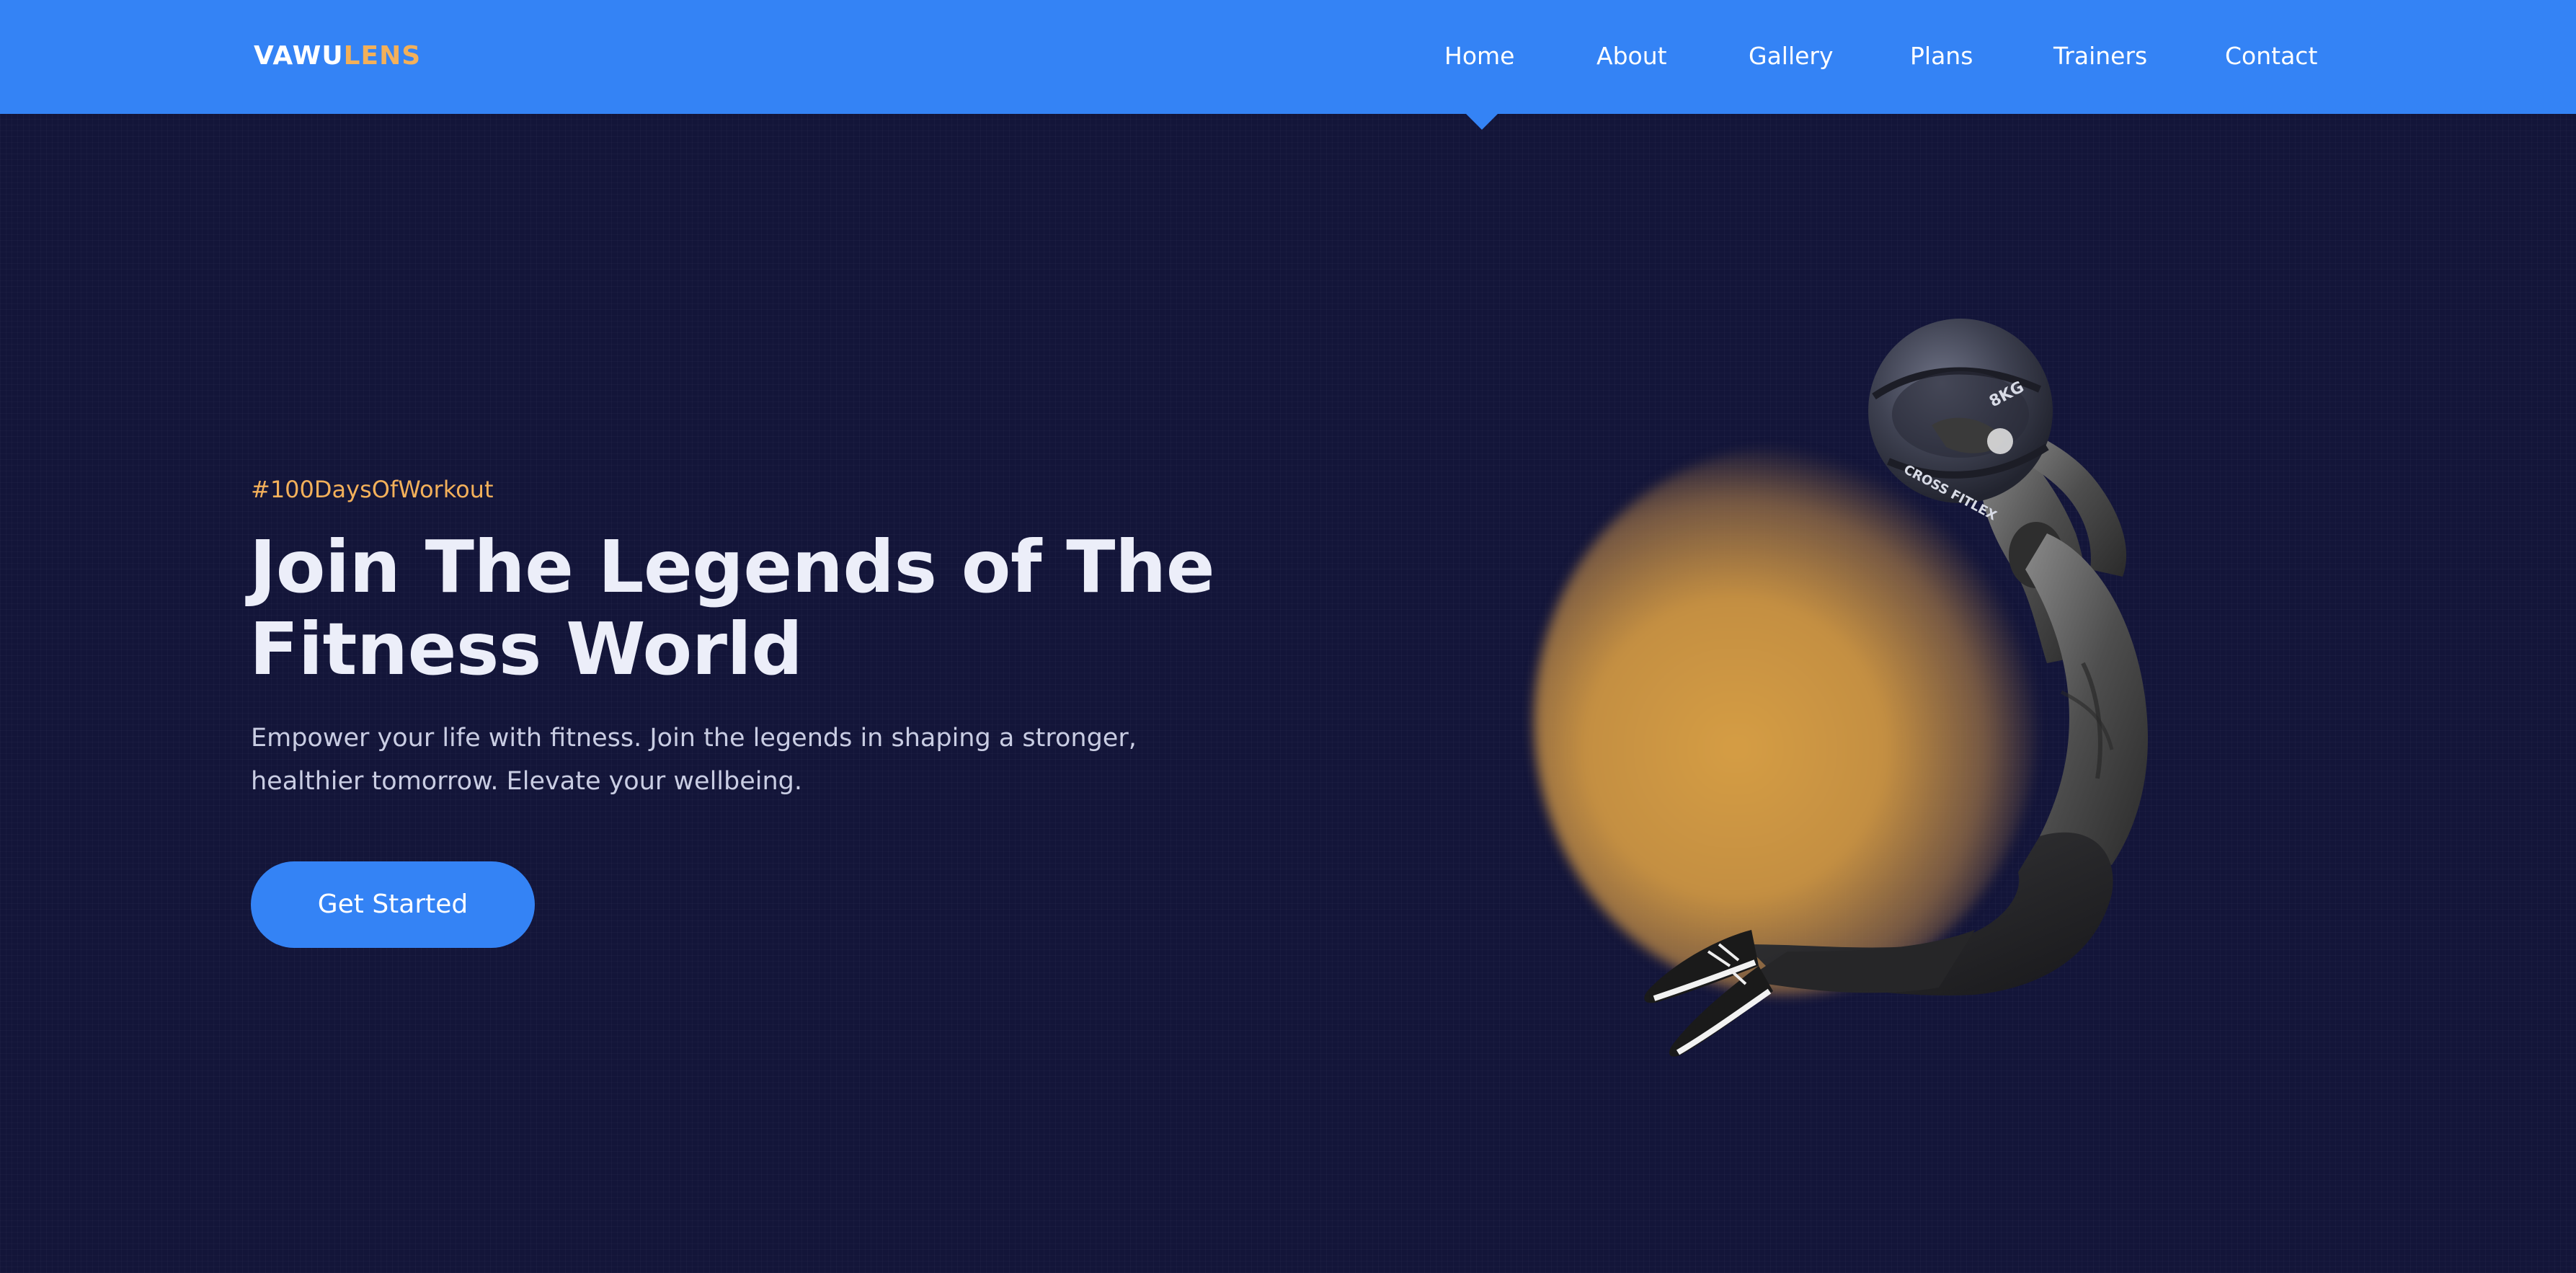 The width and height of the screenshot is (2576, 1273). What do you see at coordinates (1479, 56) in the screenshot?
I see `nav-item-home: Home` at bounding box center [1479, 56].